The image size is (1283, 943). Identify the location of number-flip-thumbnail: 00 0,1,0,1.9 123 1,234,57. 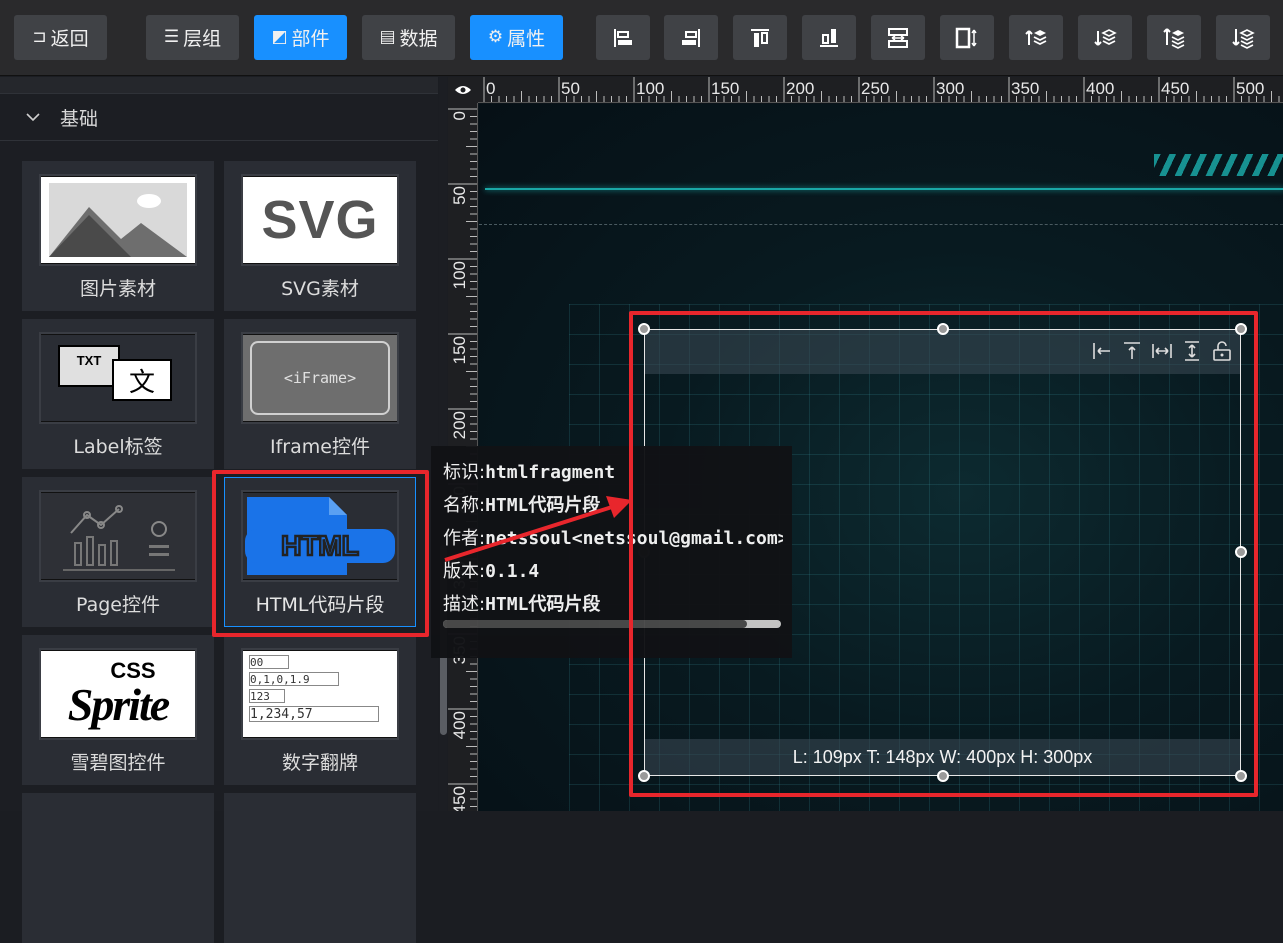
(320, 694).